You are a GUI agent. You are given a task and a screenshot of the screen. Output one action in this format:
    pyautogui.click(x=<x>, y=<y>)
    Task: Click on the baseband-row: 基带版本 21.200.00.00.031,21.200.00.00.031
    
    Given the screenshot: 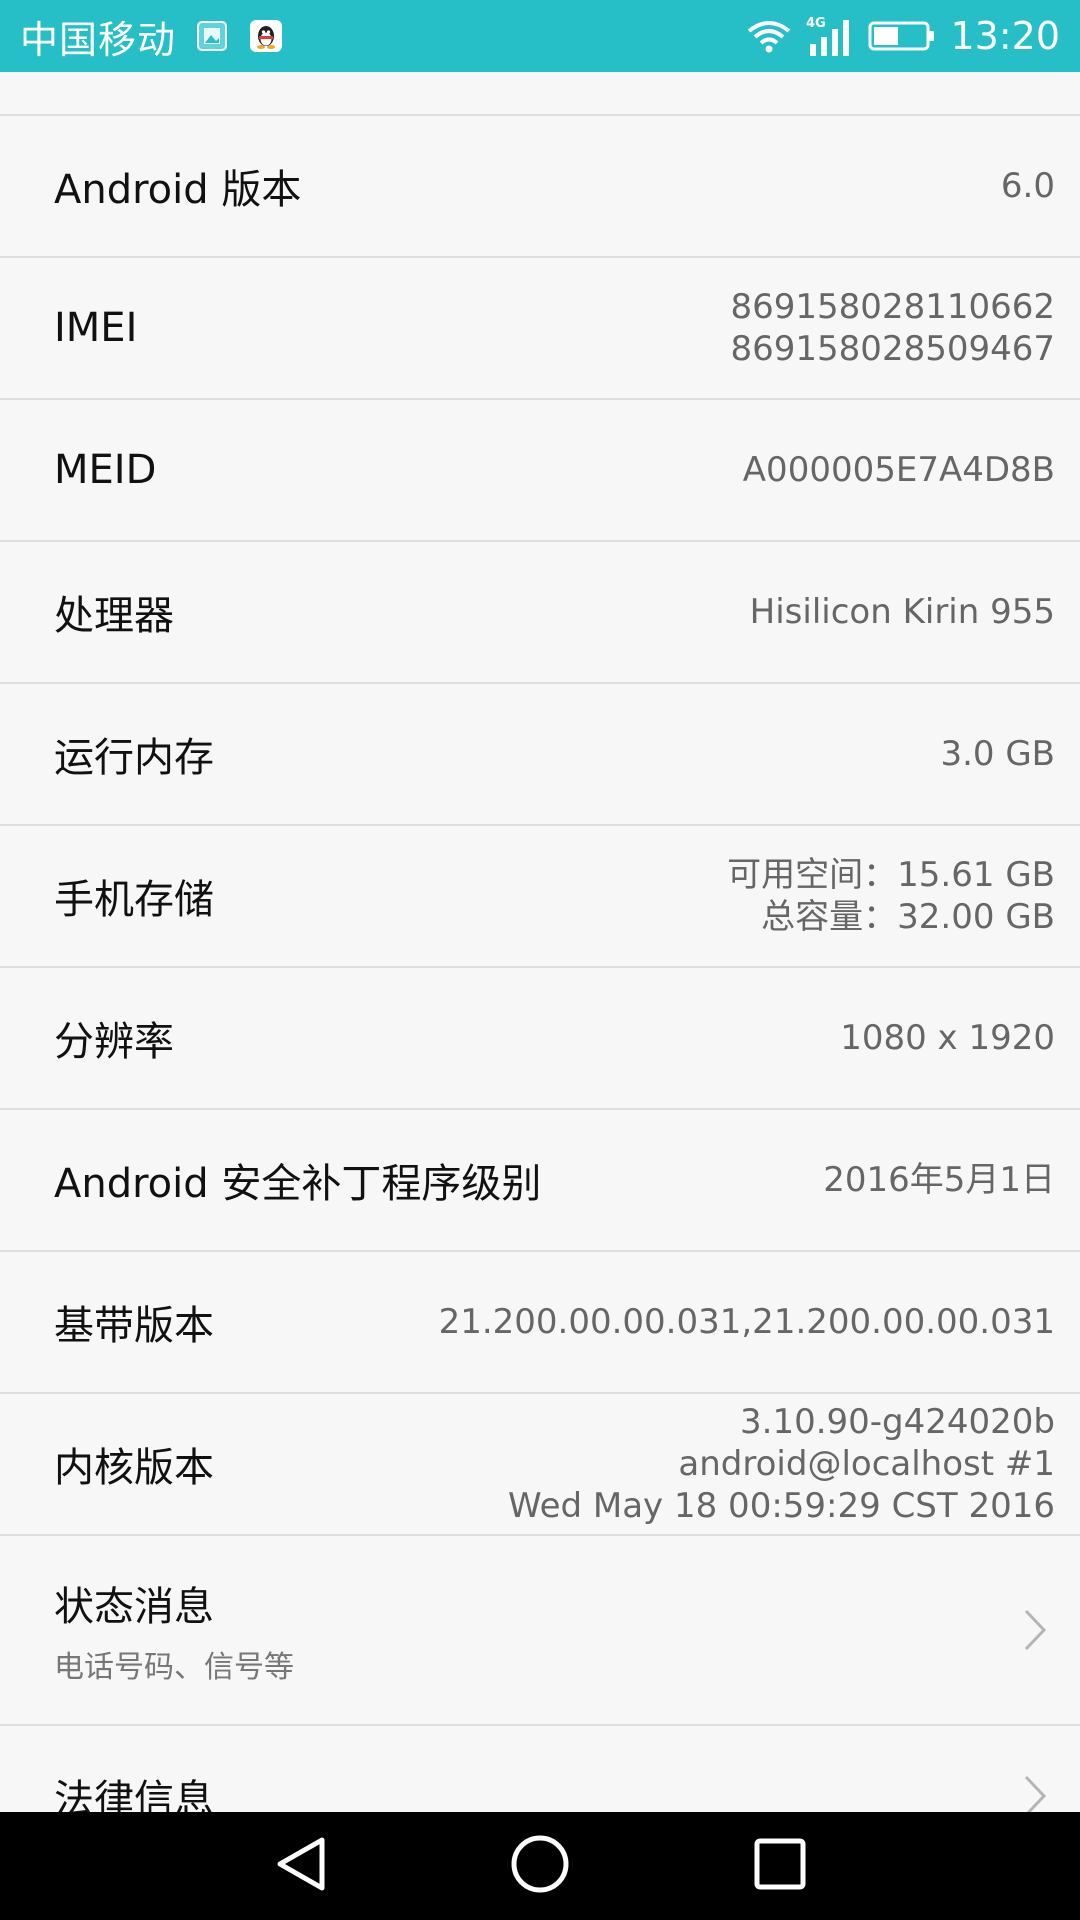 What is the action you would take?
    pyautogui.click(x=540, y=1323)
    